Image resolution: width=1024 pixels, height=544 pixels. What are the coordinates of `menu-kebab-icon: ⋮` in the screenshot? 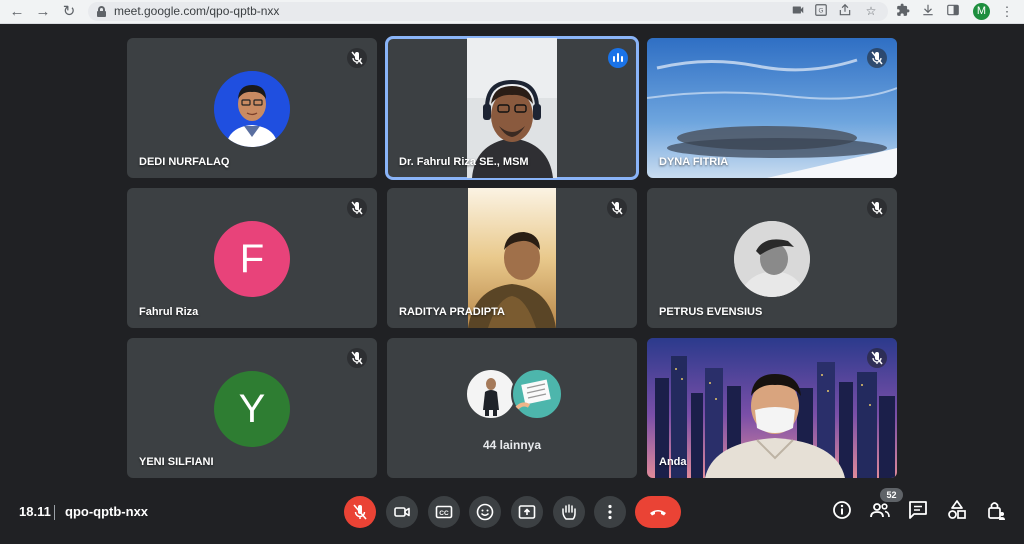 It's located at (1007, 12).